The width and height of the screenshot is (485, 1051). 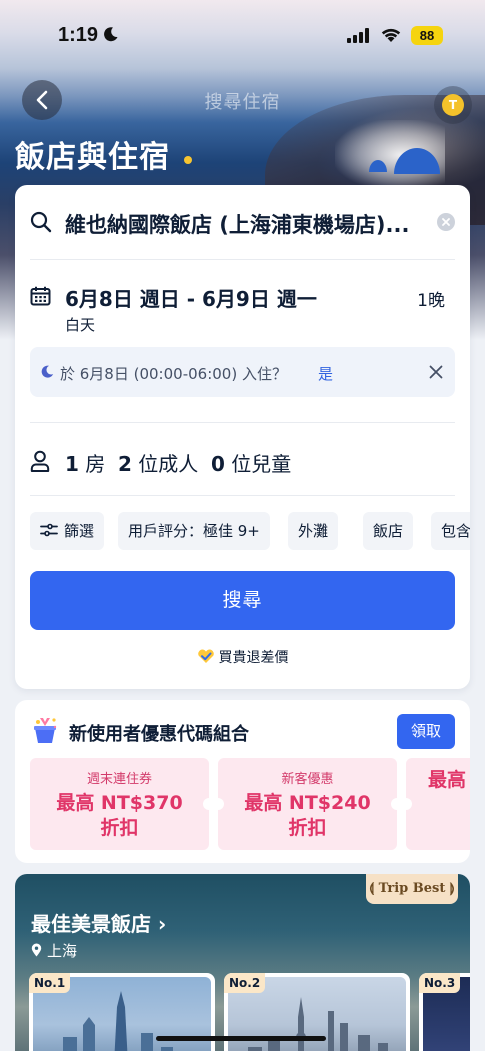 What do you see at coordinates (40, 296) in the screenshot?
I see `calendar-icon` at bounding box center [40, 296].